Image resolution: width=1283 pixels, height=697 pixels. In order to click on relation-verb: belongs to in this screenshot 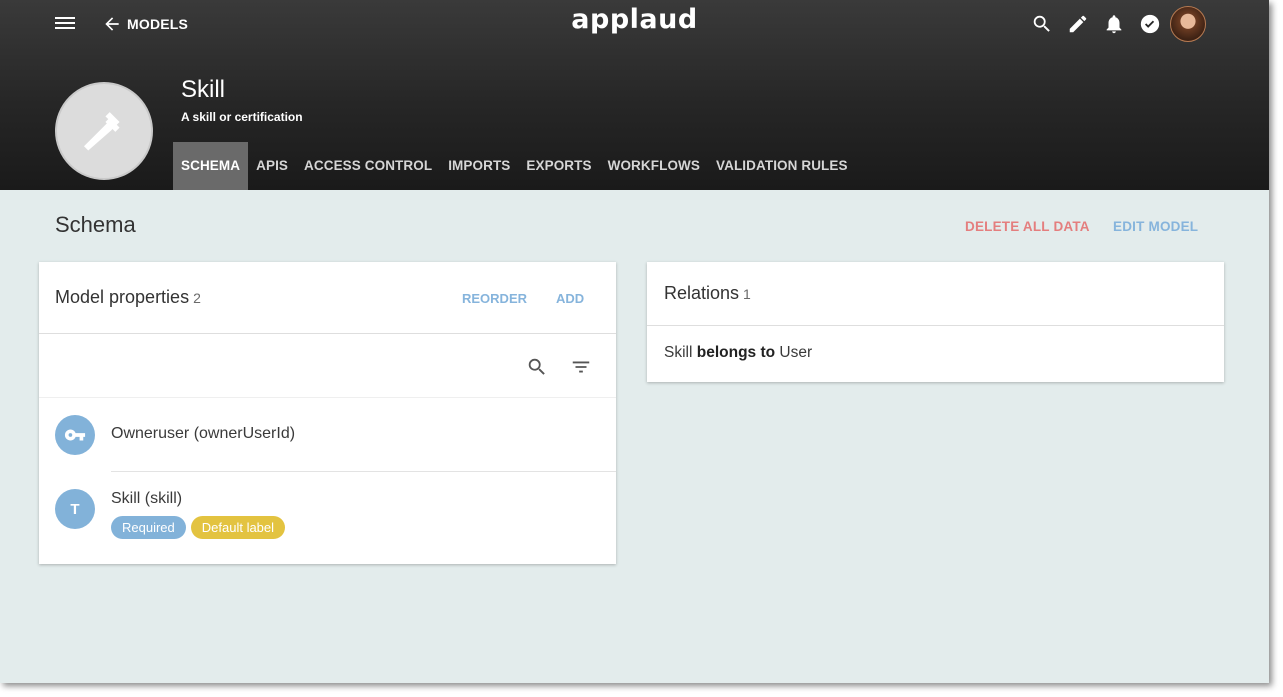, I will do `click(736, 352)`.